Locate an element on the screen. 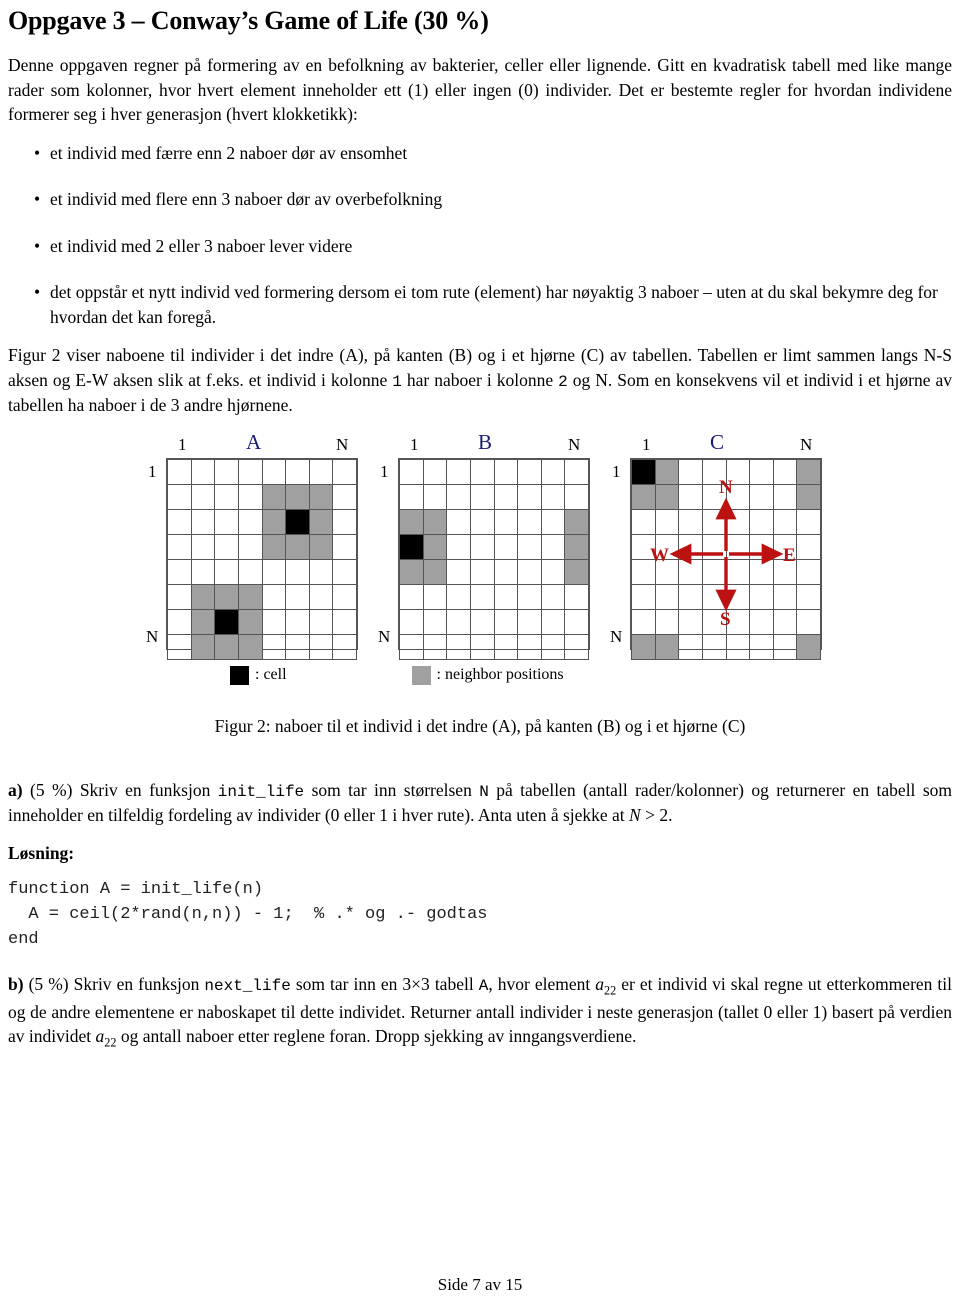 Image resolution: width=960 pixels, height=1309 pixels. grid-a is located at coordinates (262, 558).